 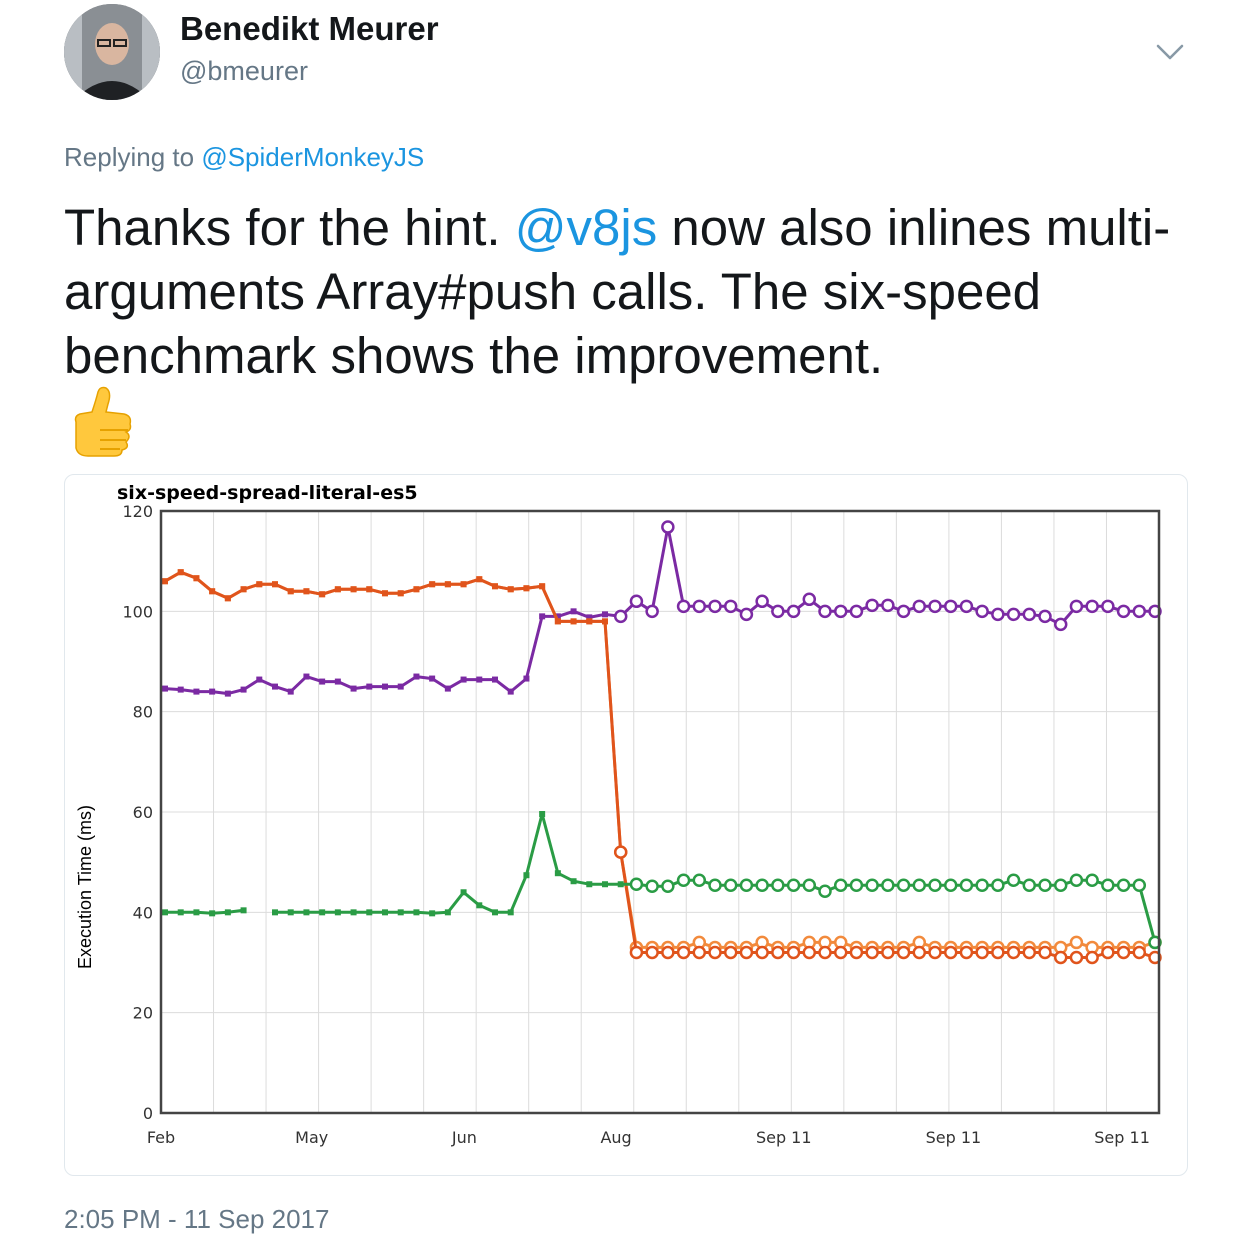 I want to click on y-axis-ticks: 0 20 40 60 80 100 120, so click(x=137, y=812).